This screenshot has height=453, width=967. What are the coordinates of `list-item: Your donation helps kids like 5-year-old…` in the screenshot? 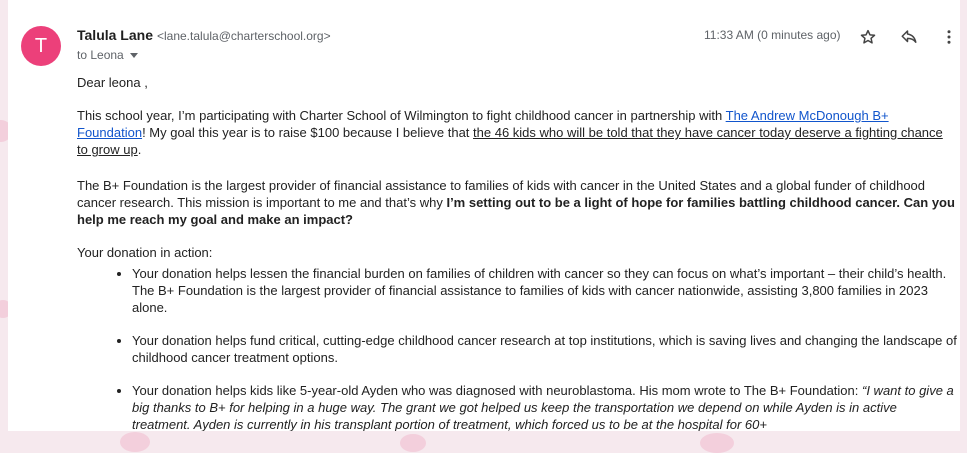 It's located at (544, 406).